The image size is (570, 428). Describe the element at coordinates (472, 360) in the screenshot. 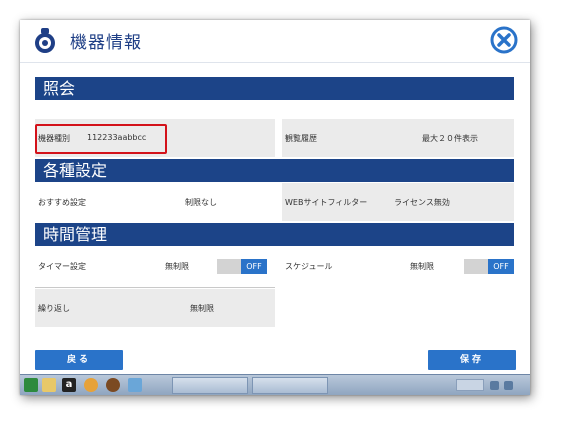

I see `save-button: 保存` at that location.